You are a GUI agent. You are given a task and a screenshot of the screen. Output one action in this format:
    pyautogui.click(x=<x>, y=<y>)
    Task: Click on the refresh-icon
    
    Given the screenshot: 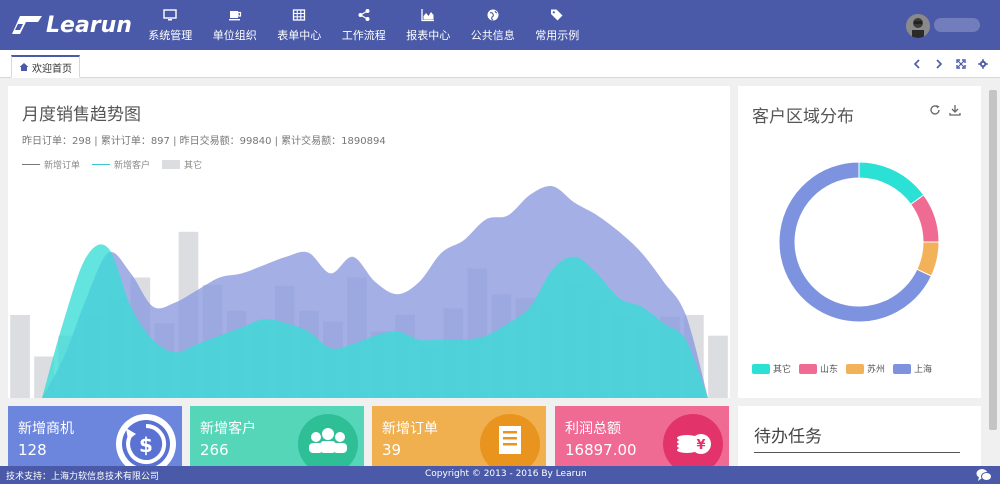 What is the action you would take?
    pyautogui.click(x=935, y=110)
    